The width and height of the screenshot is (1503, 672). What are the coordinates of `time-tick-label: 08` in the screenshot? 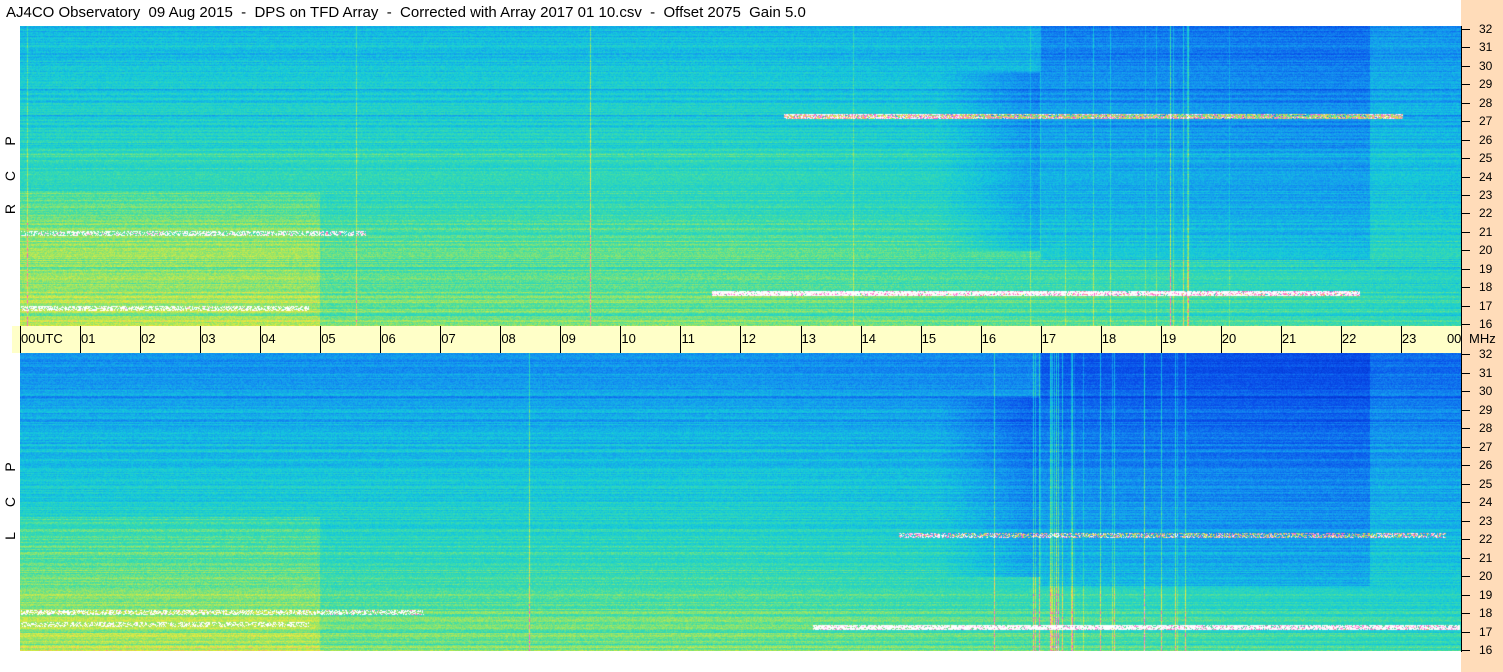 It's located at (508, 338).